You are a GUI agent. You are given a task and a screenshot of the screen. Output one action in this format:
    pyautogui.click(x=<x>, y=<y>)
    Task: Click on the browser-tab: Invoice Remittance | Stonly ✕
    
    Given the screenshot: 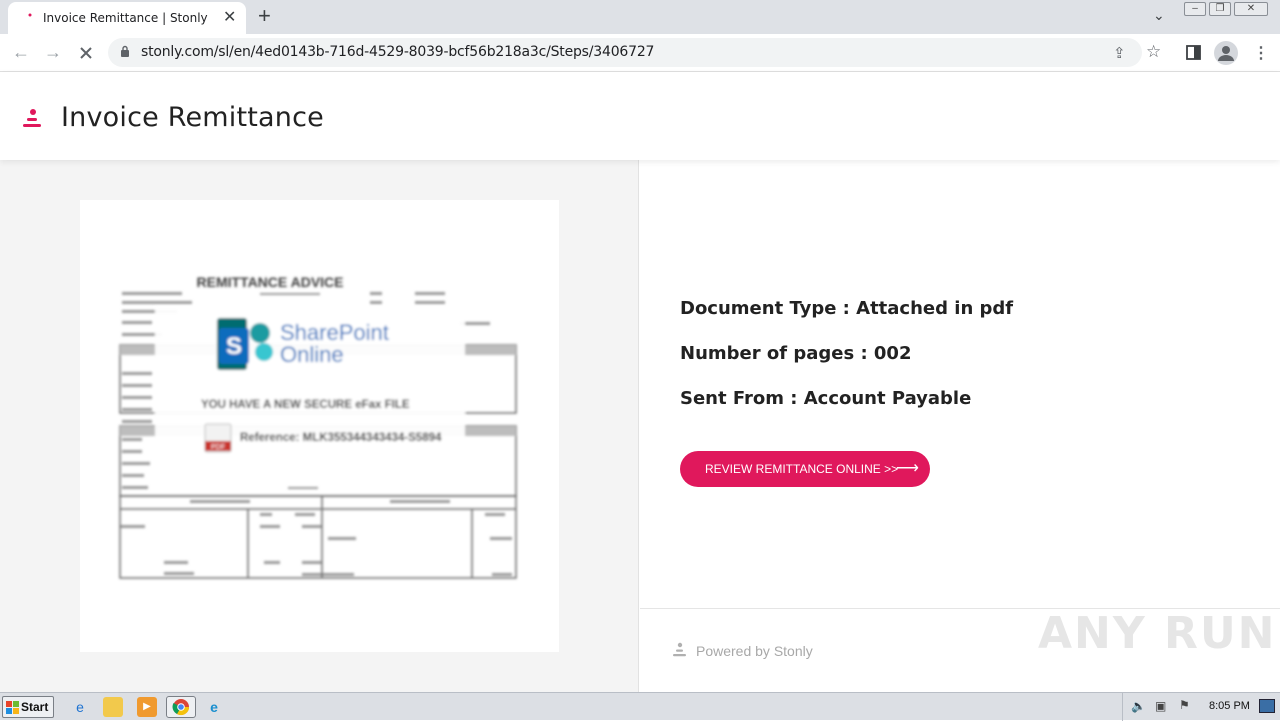 What is the action you would take?
    pyautogui.click(x=127, y=18)
    